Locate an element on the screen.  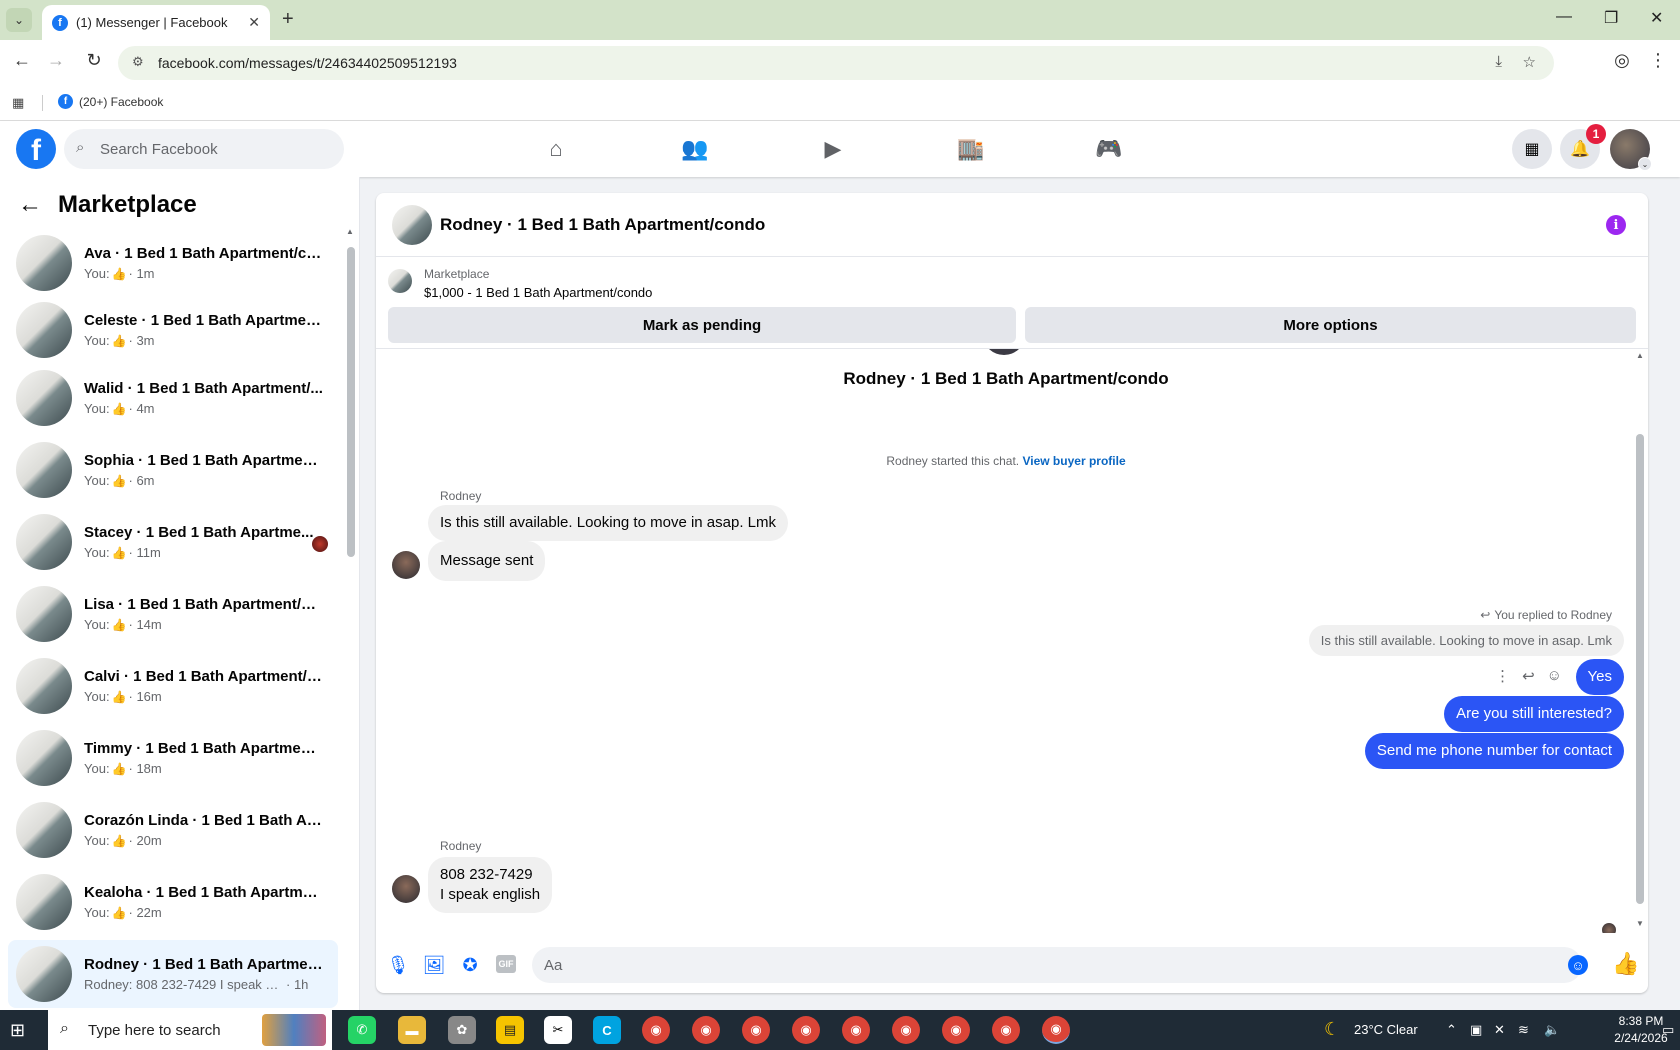
browser-tab: f (1) Messenger | Facebook ✕ is located at coordinates (156, 22).